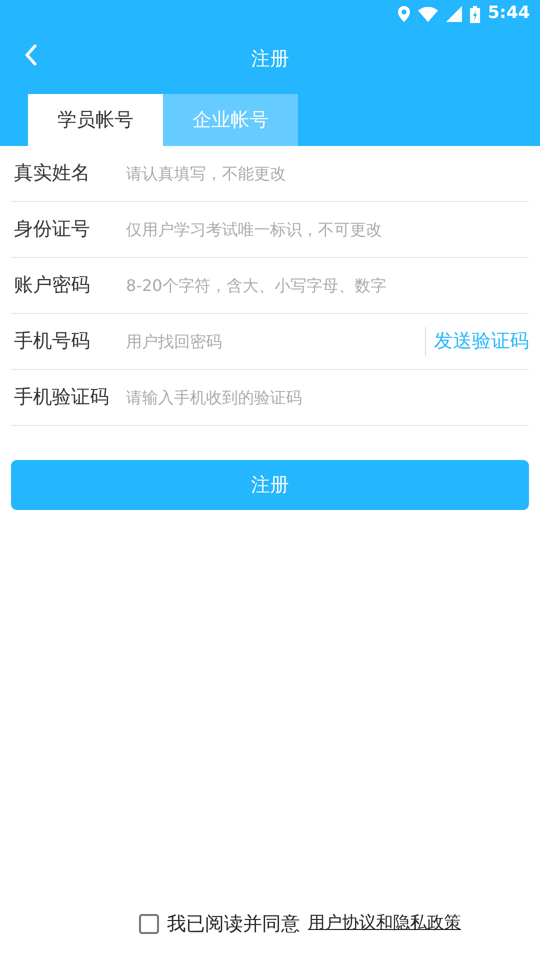 Image resolution: width=540 pixels, height=960 pixels. What do you see at coordinates (149, 924) in the screenshot?
I see `agree-checkbox` at bounding box center [149, 924].